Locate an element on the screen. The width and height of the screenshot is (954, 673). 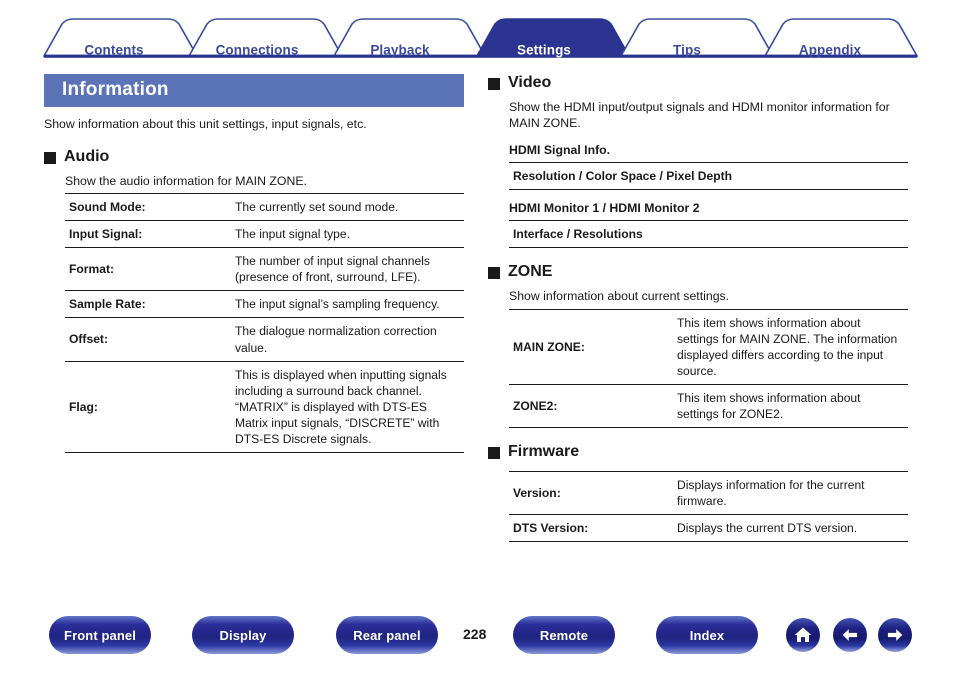
table-row: Resolution / Color Space / Pixel Depth is located at coordinates (708, 176).